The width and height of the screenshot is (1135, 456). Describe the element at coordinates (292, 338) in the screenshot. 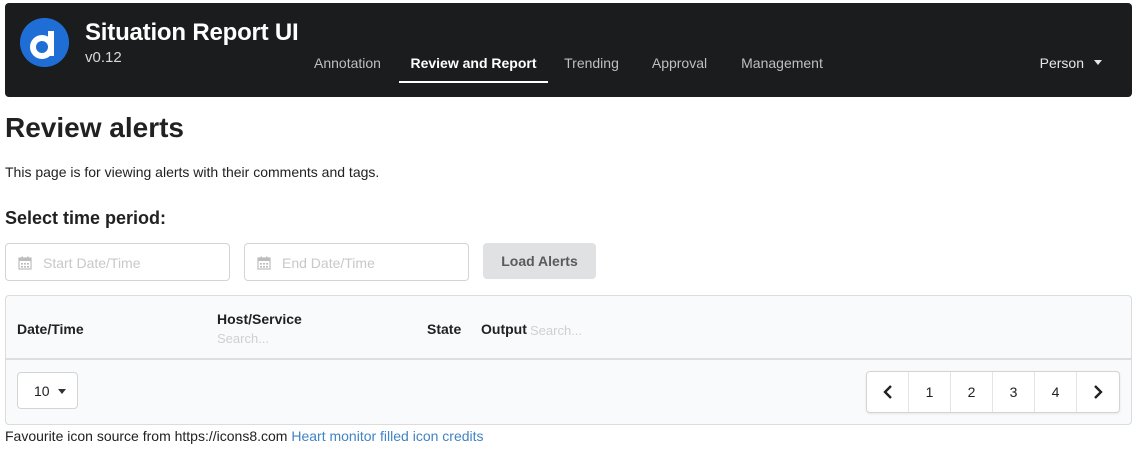

I see `host-service-search-input` at that location.